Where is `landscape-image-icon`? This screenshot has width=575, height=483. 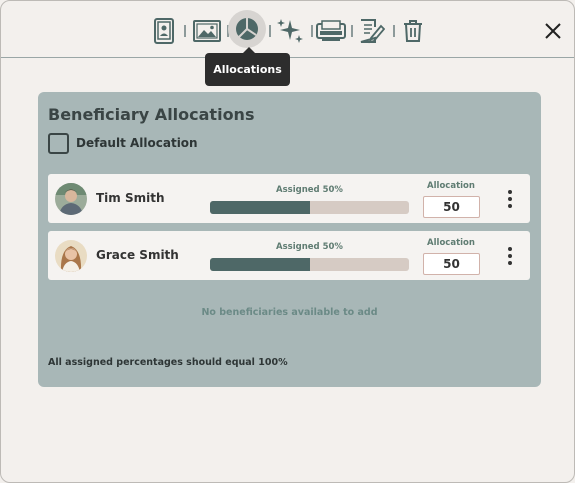 landscape-image-icon is located at coordinates (207, 31).